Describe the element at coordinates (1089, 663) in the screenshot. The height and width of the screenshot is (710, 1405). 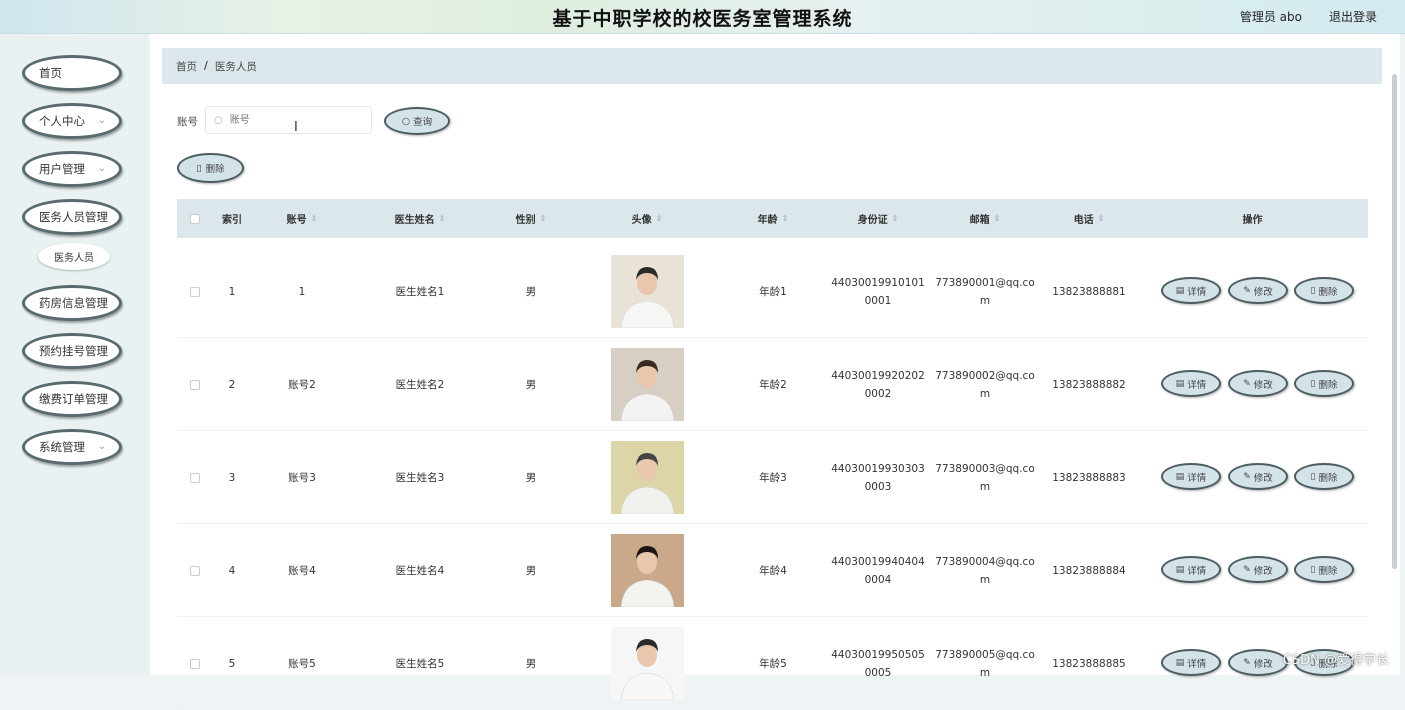
I see `cell-phone: 13823888885` at that location.